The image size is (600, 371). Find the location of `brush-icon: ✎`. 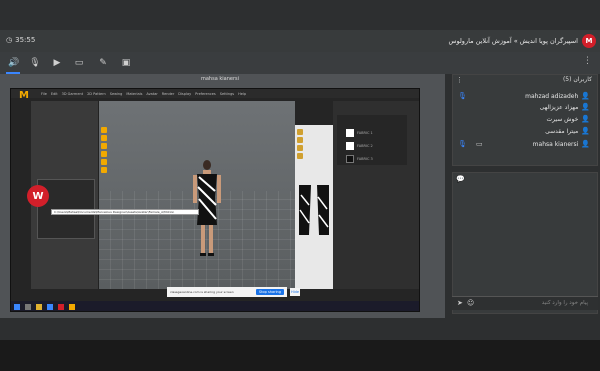

brush-icon: ✎ is located at coordinates (103, 63).